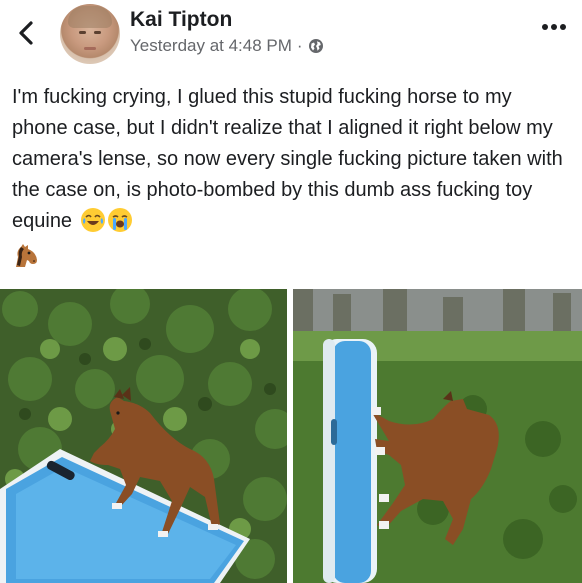 The width and height of the screenshot is (582, 583). Describe the element at coordinates (181, 20) in the screenshot. I see `author-name: Kai Tipton` at that location.